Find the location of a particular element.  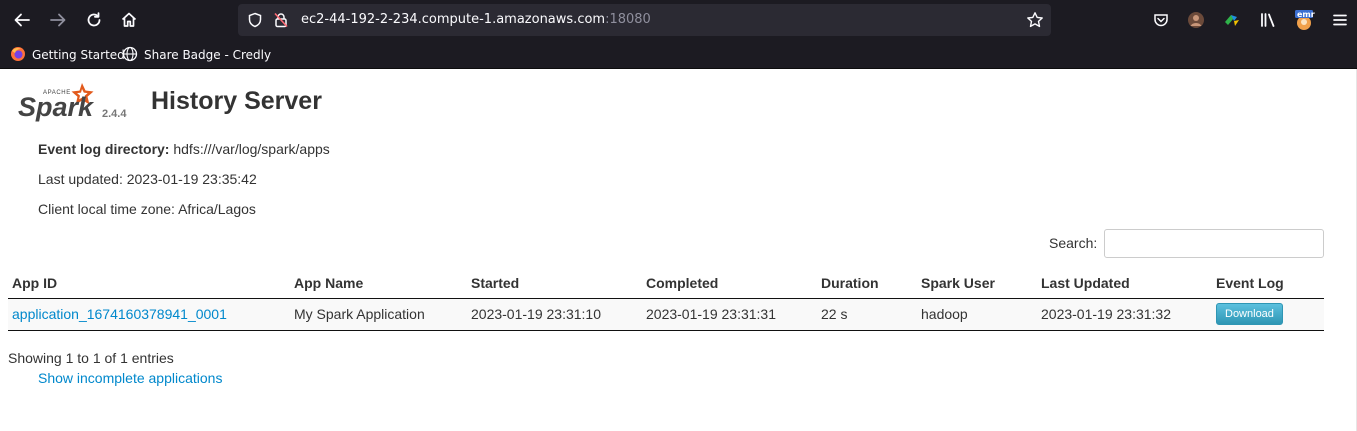

cell-last-updated: 2023-01-19 23:31:32 is located at coordinates (1124, 314).